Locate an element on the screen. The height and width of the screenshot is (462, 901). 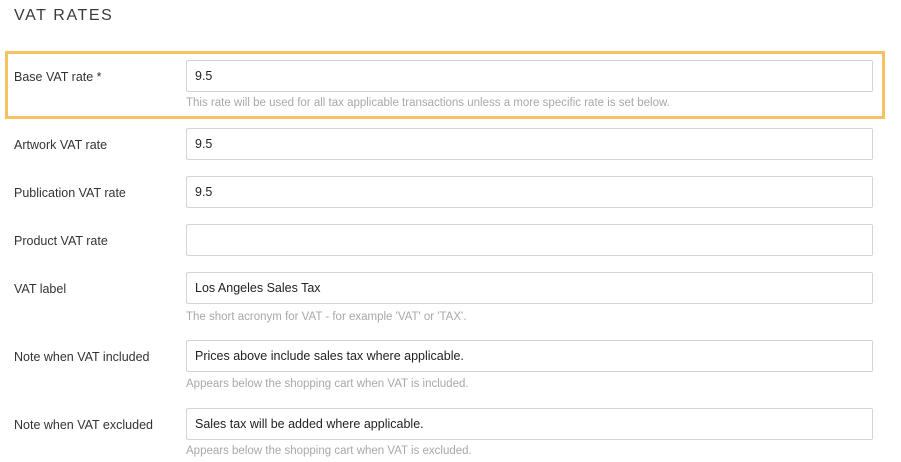
artwork-vat-rate-input is located at coordinates (529, 144).